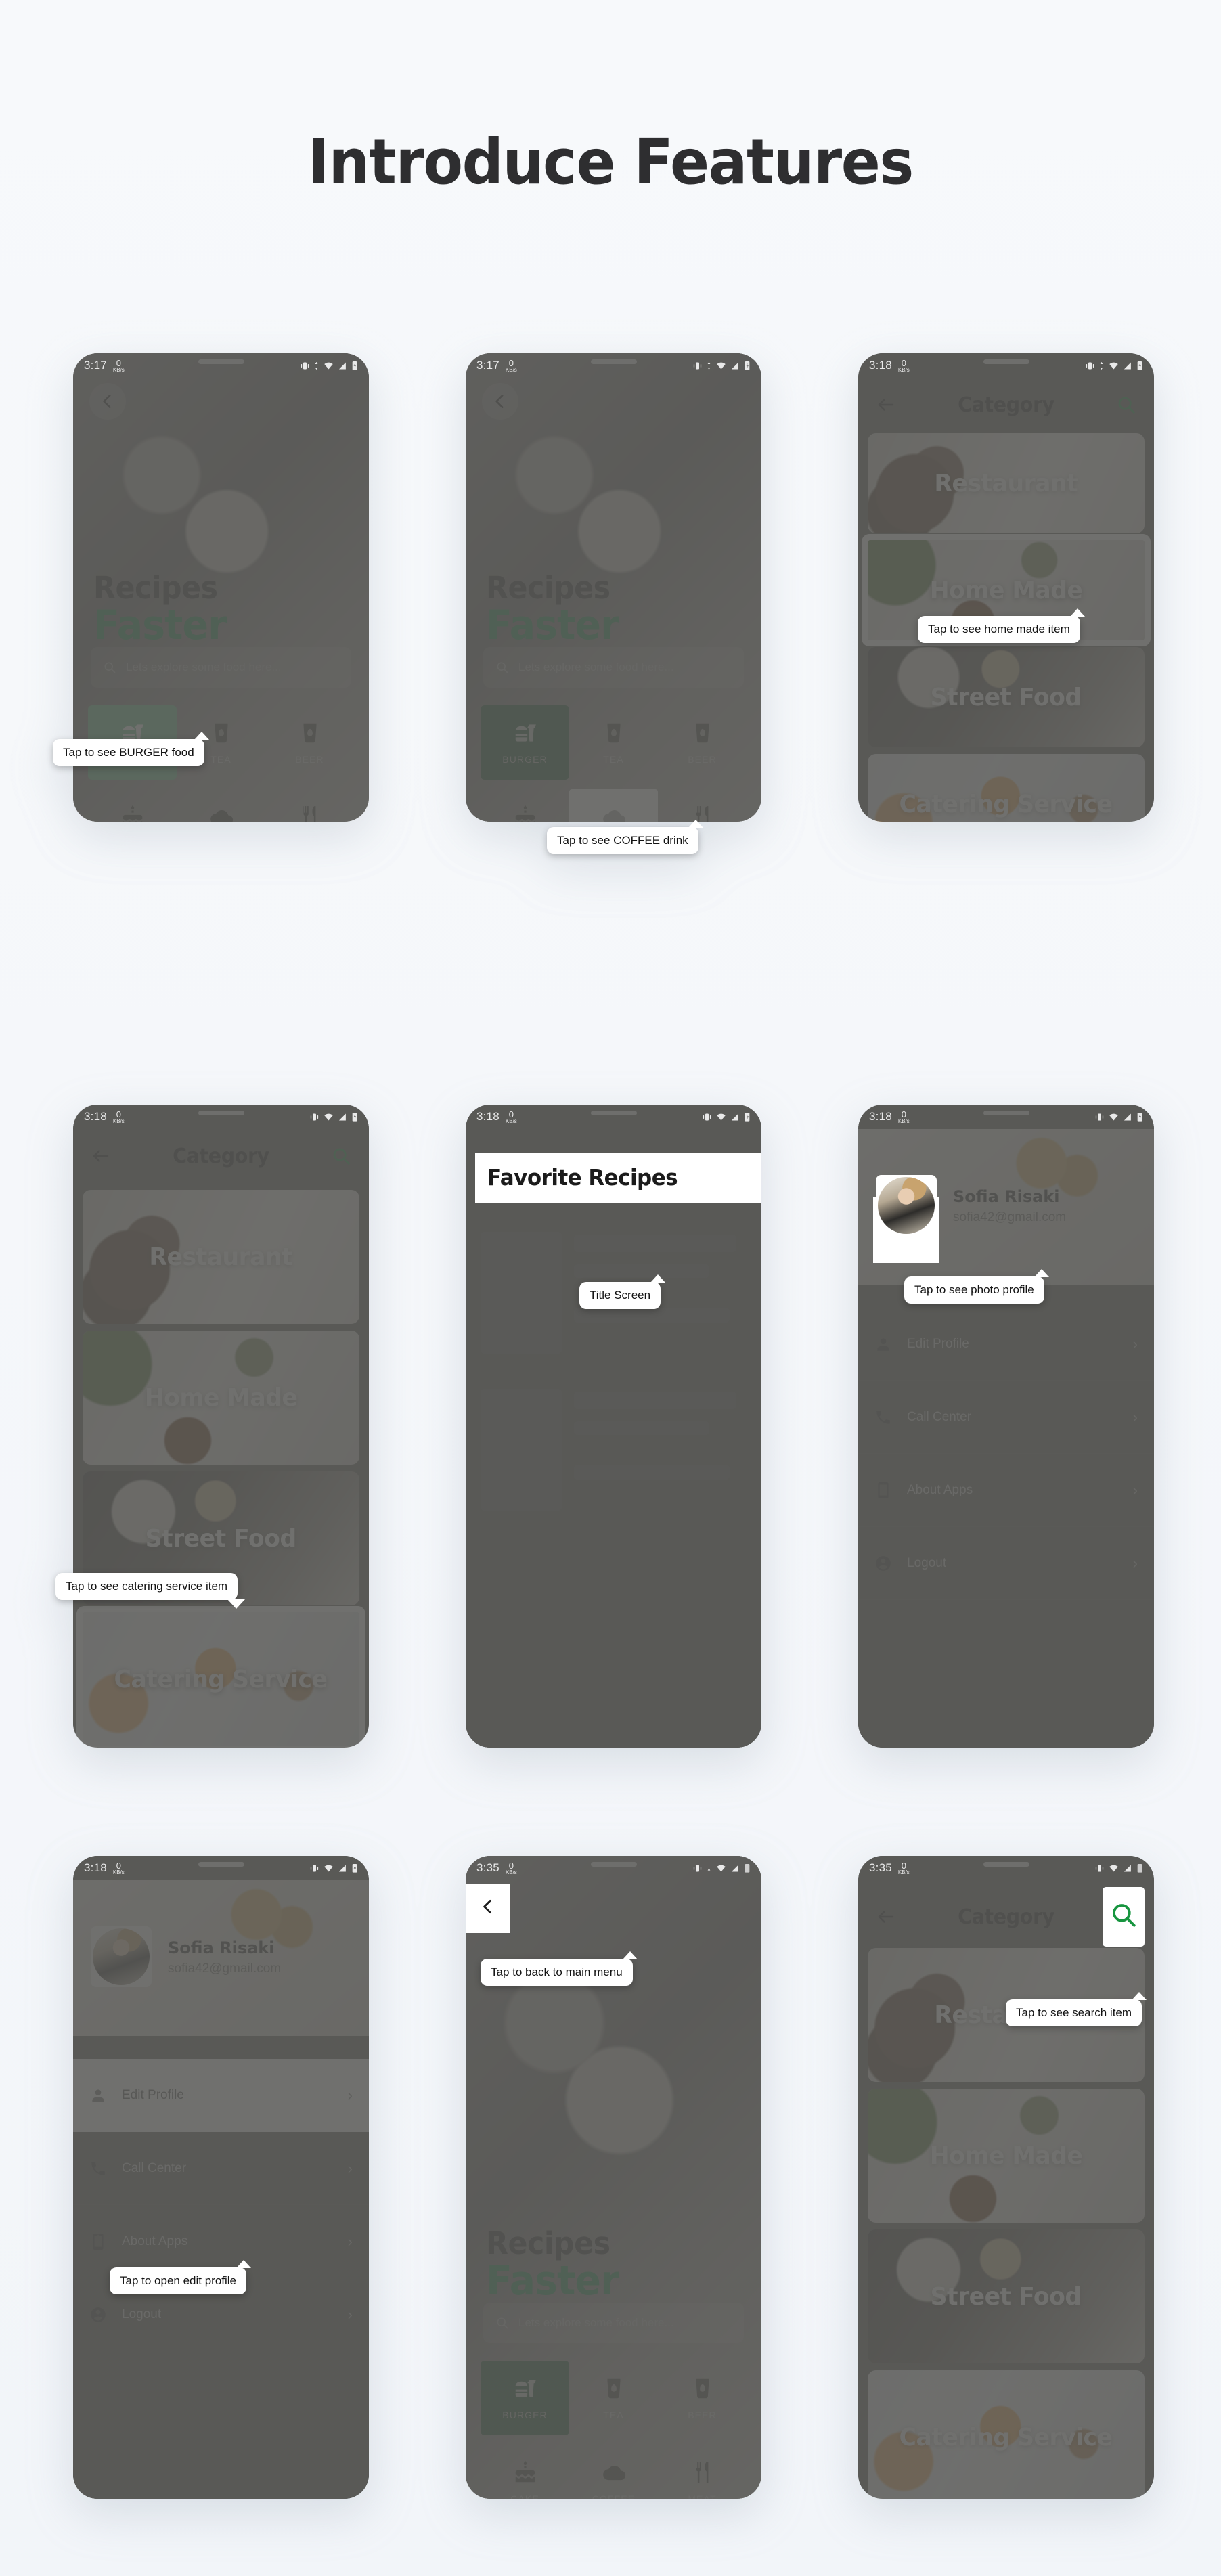  I want to click on cloud-icon, so click(613, 816).